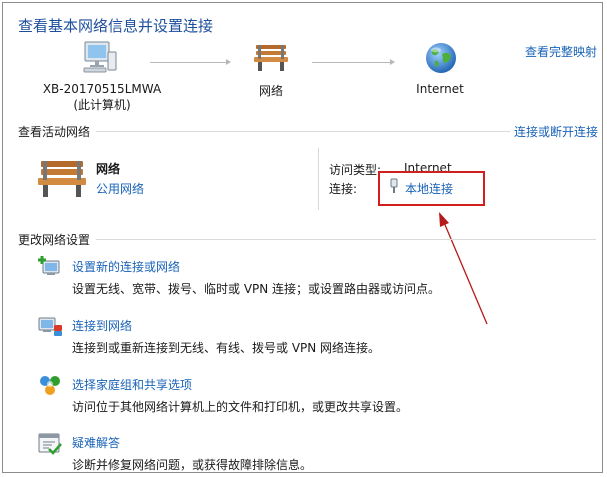 This screenshot has height=477, width=607. What do you see at coordinates (120, 188) in the screenshot?
I see `network-type-link: 公用网络` at bounding box center [120, 188].